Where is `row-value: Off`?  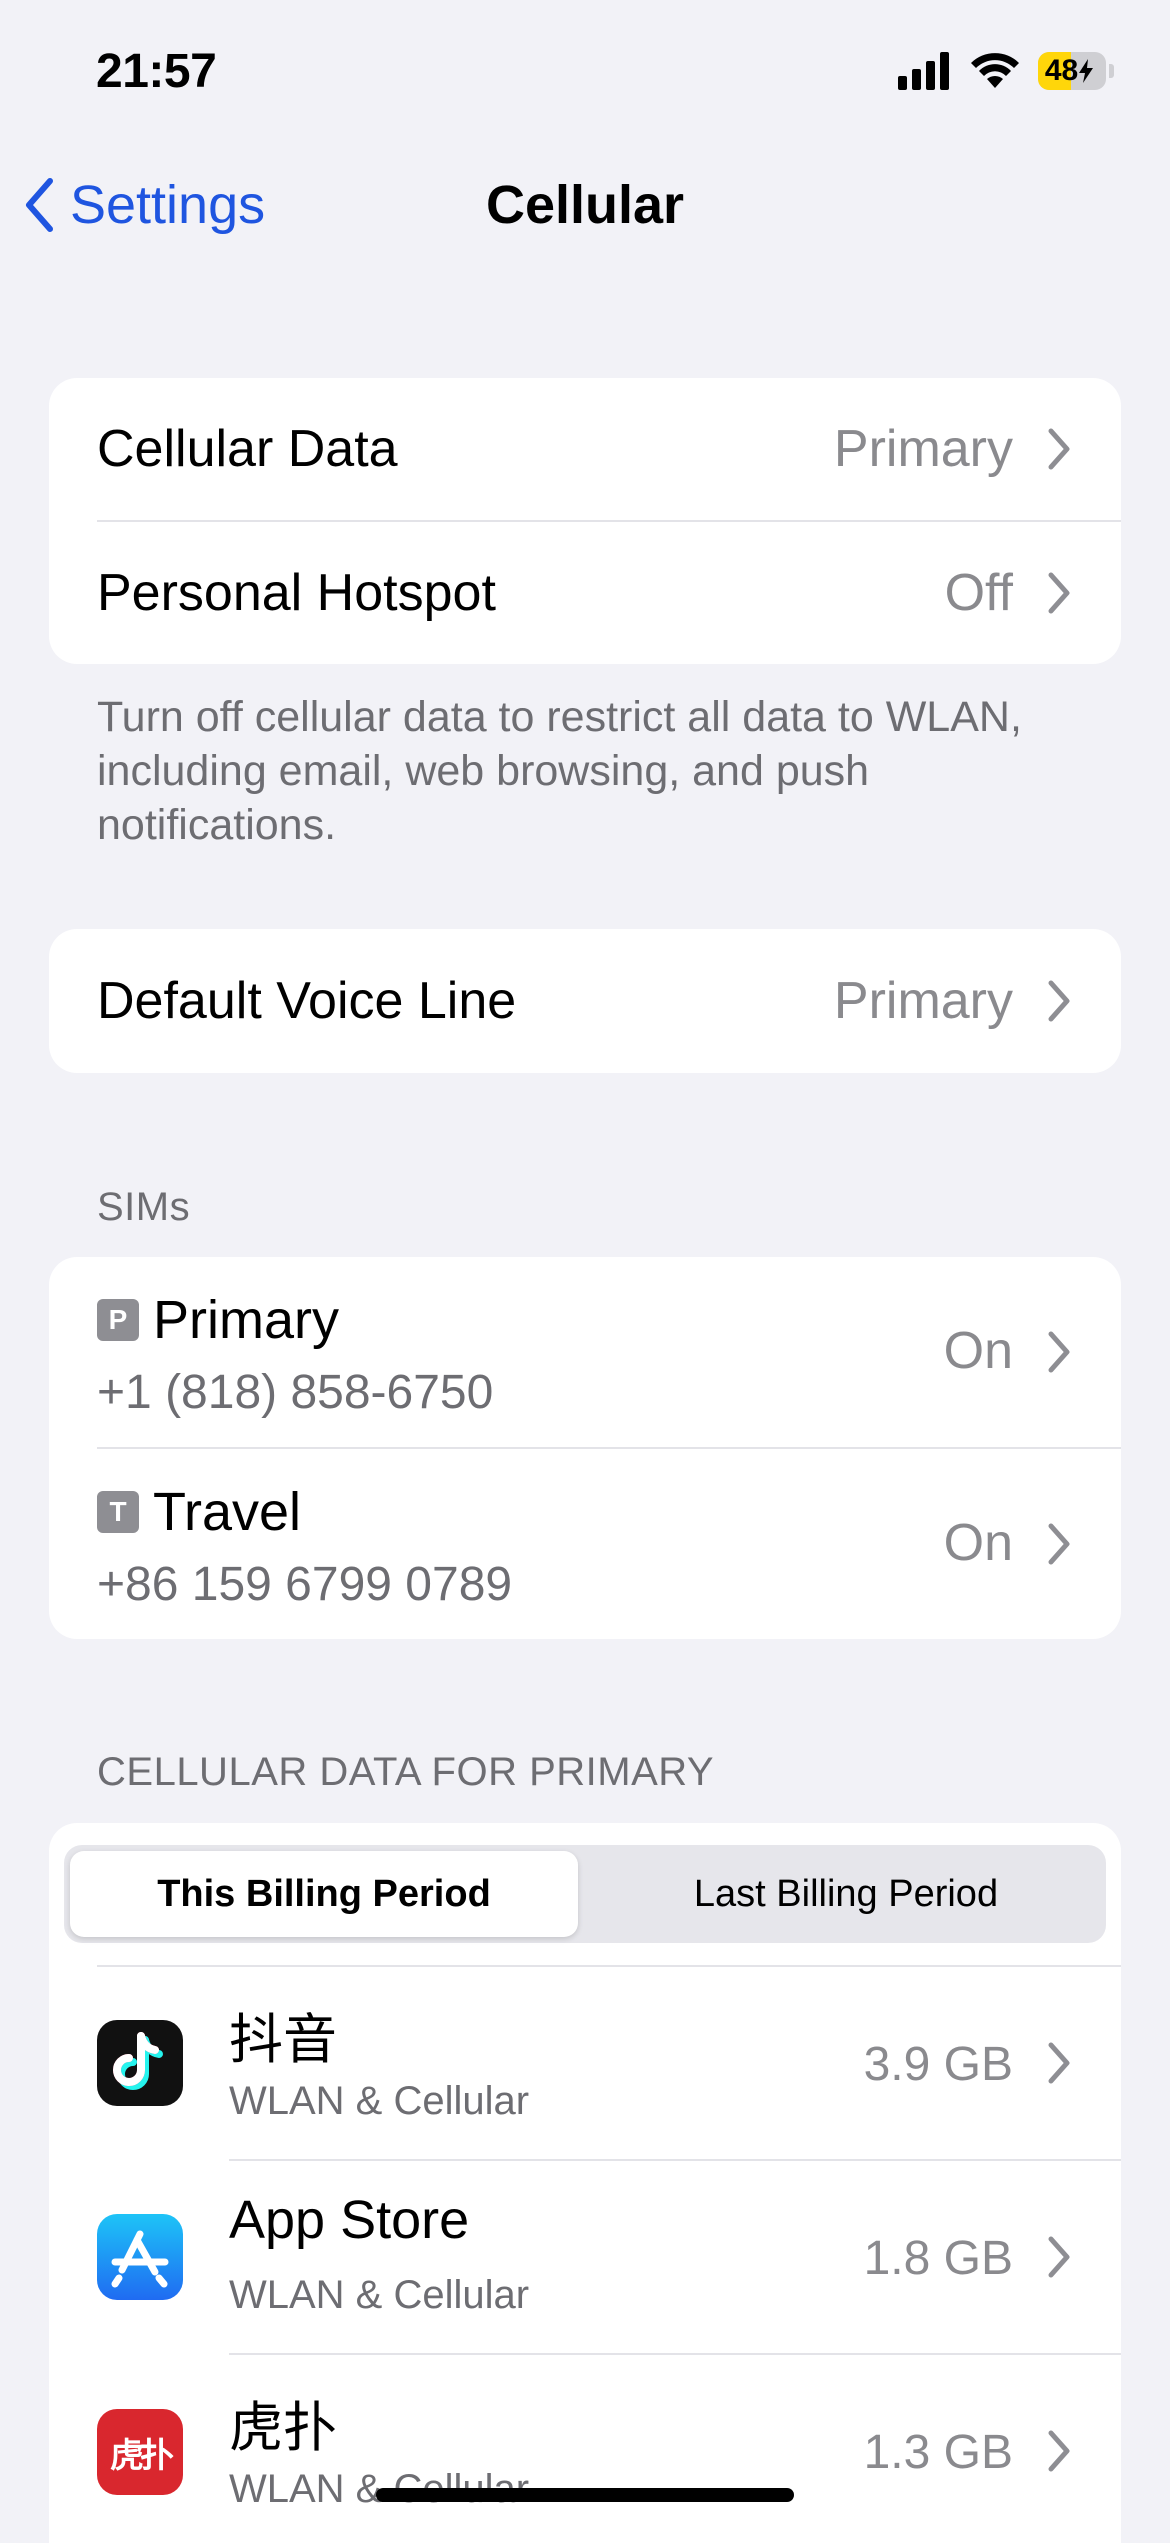 row-value: Off is located at coordinates (978, 593).